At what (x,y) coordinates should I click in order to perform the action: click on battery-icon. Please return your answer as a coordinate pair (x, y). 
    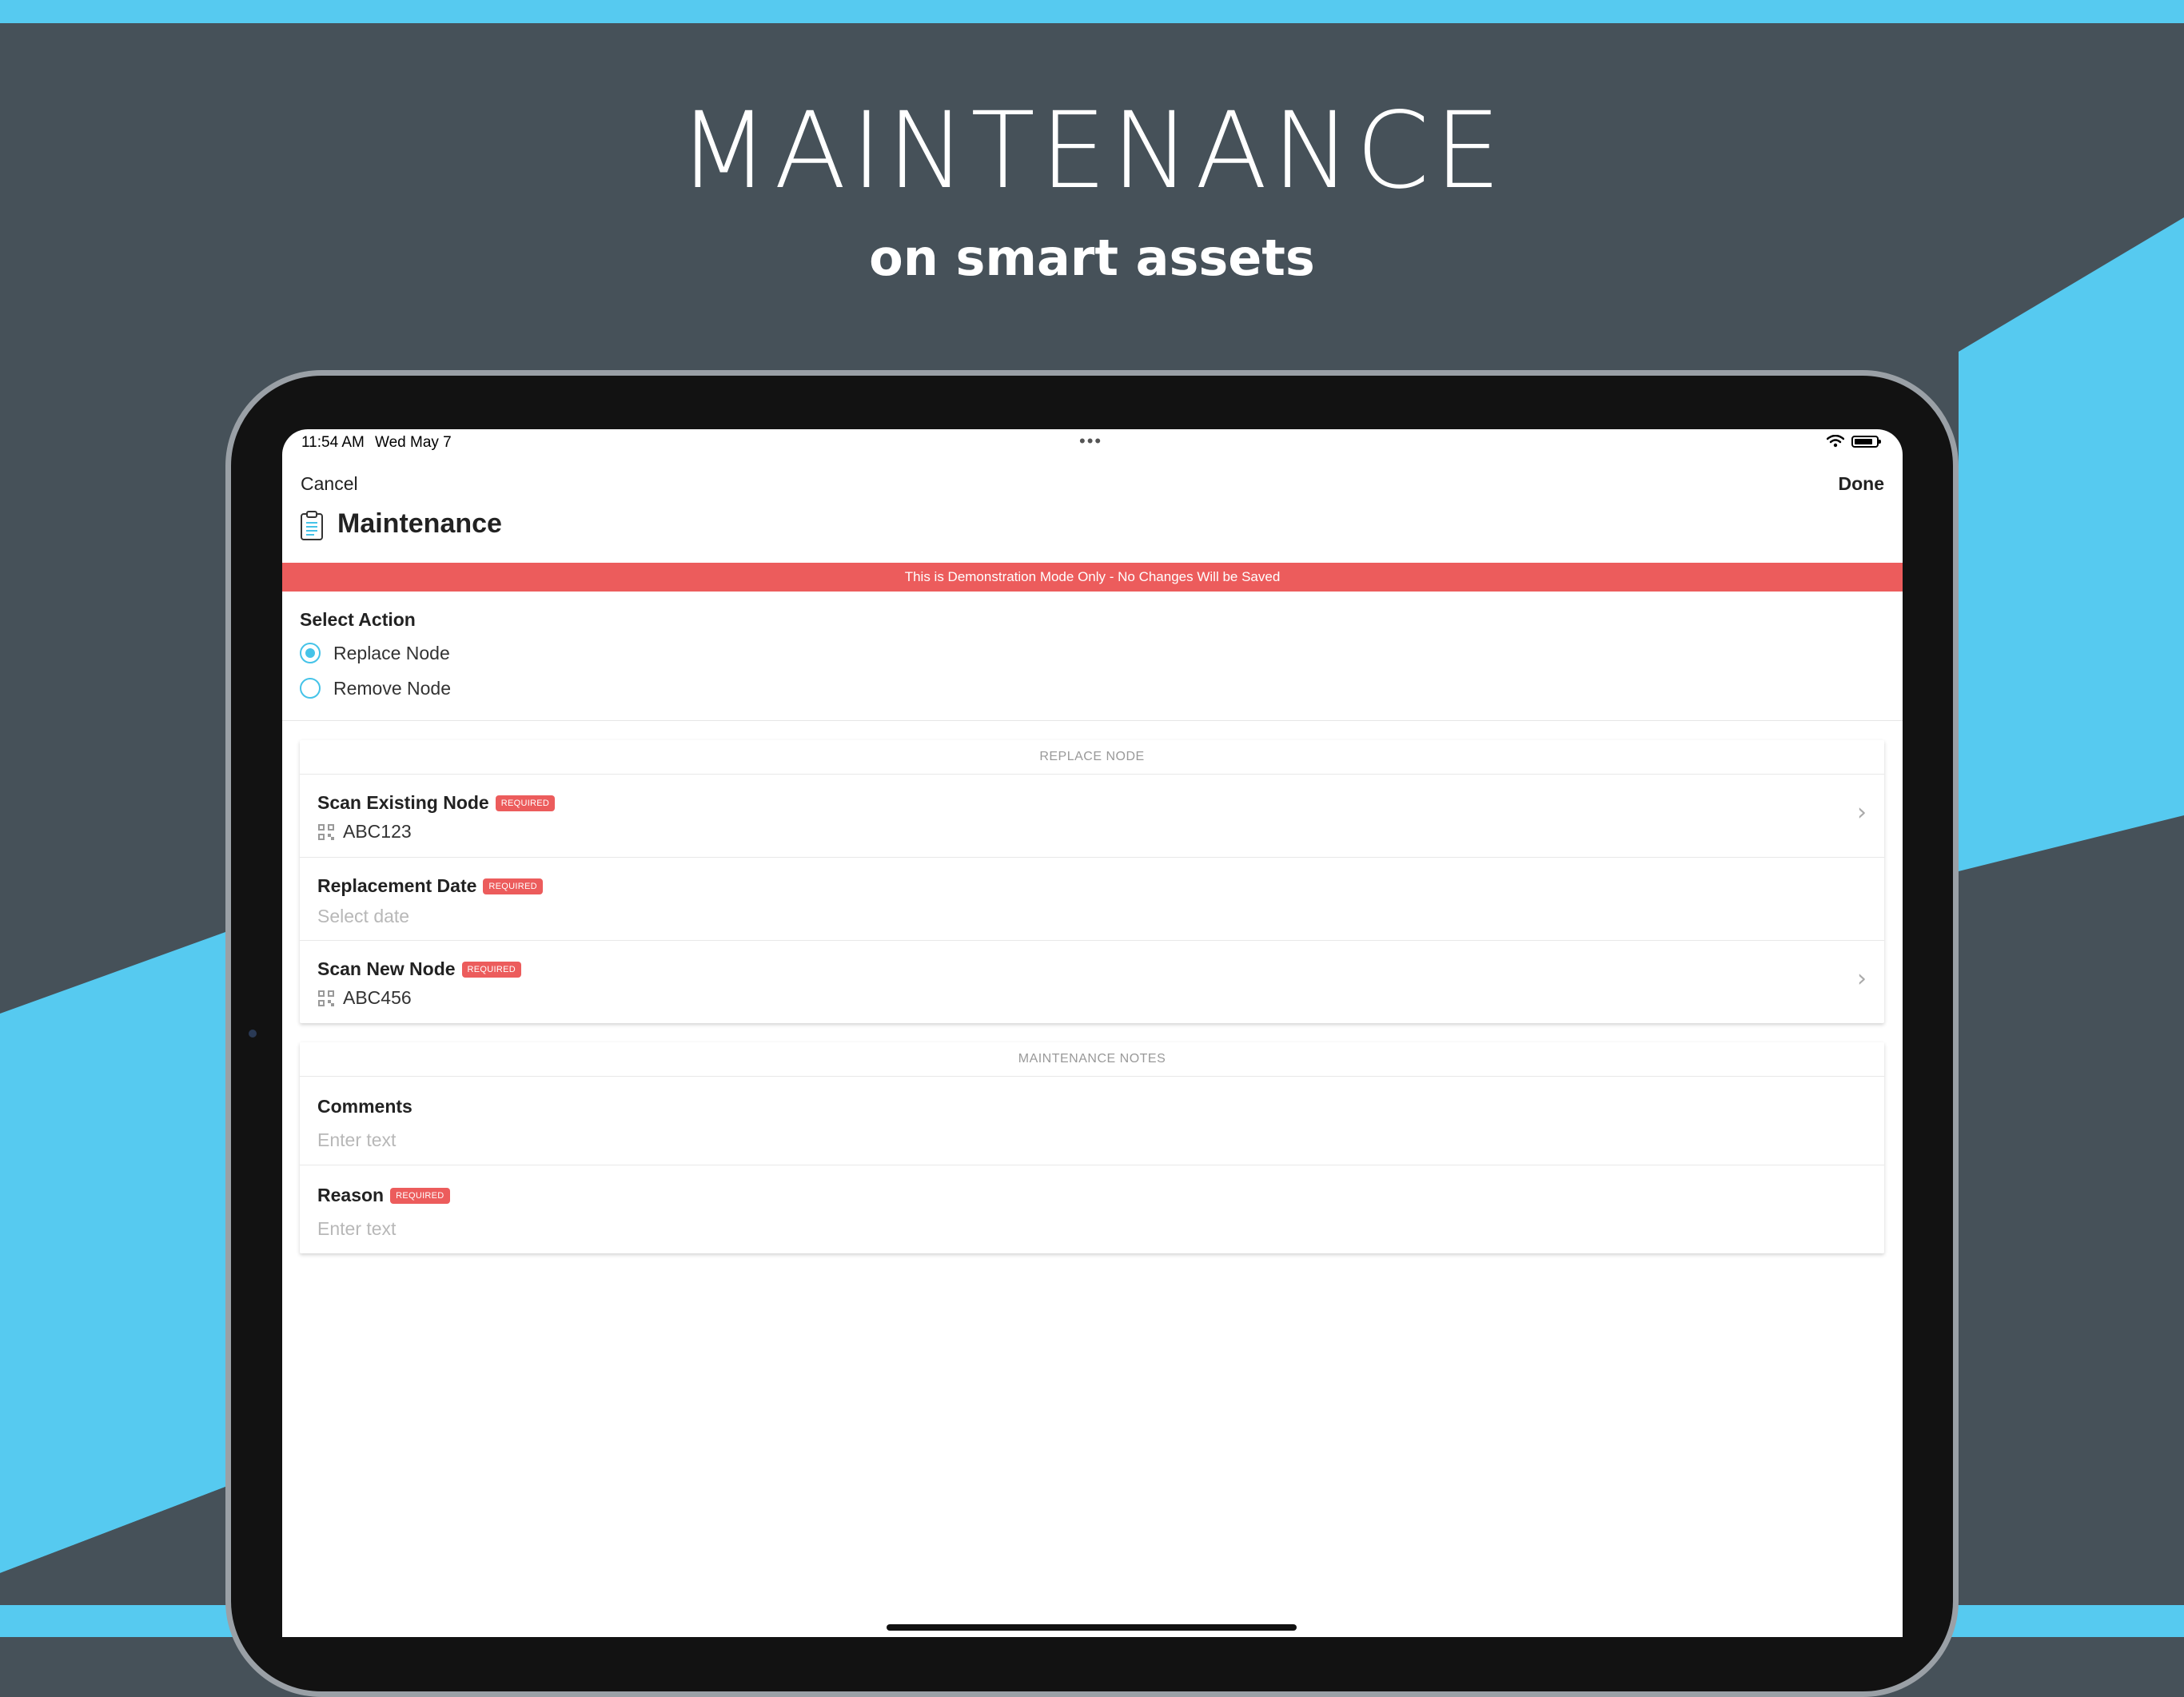
    Looking at the image, I should click on (1866, 442).